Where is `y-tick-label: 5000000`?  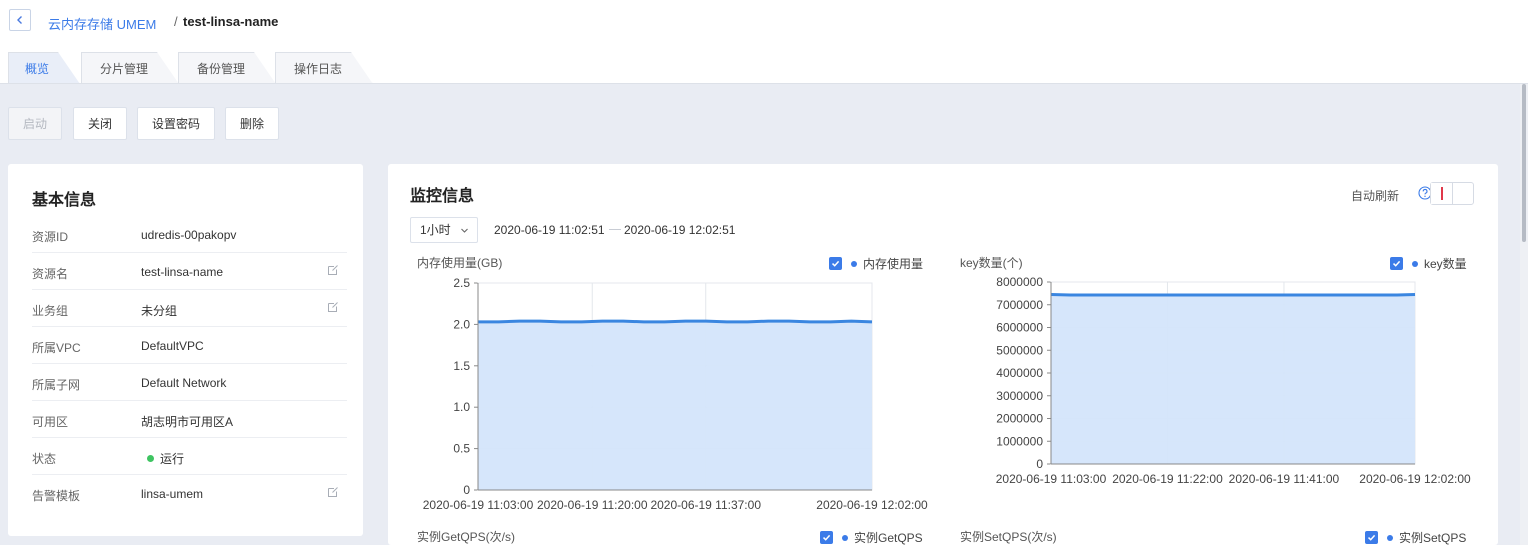
y-tick-label: 5000000 is located at coordinates (1019, 350).